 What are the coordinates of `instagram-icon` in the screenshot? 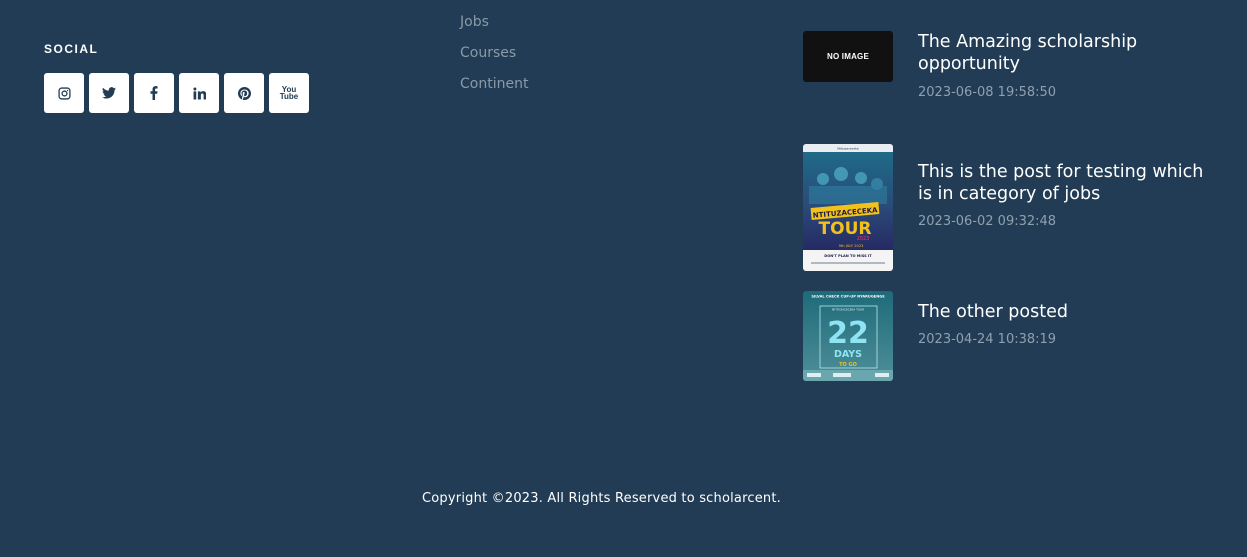 It's located at (64, 93).